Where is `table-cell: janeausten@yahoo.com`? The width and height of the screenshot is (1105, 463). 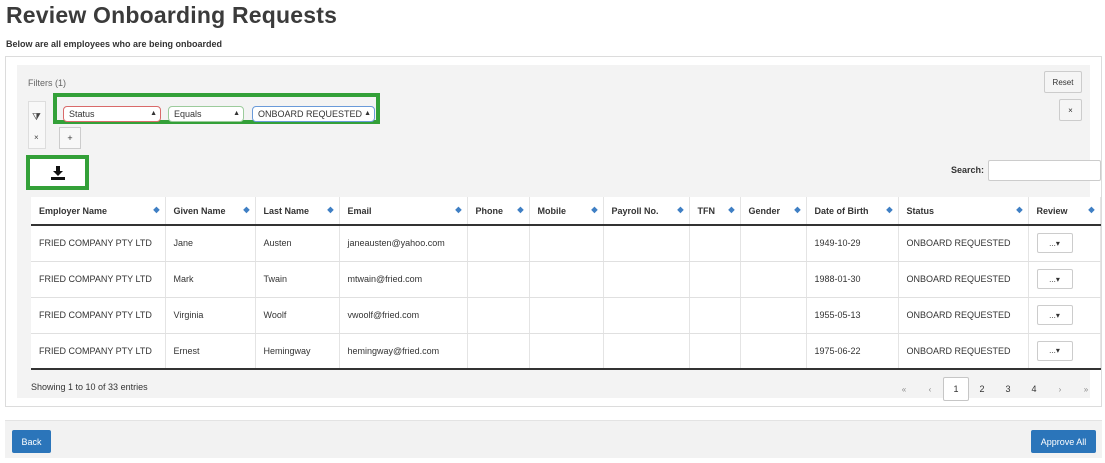
table-cell: janeausten@yahoo.com is located at coordinates (403, 243).